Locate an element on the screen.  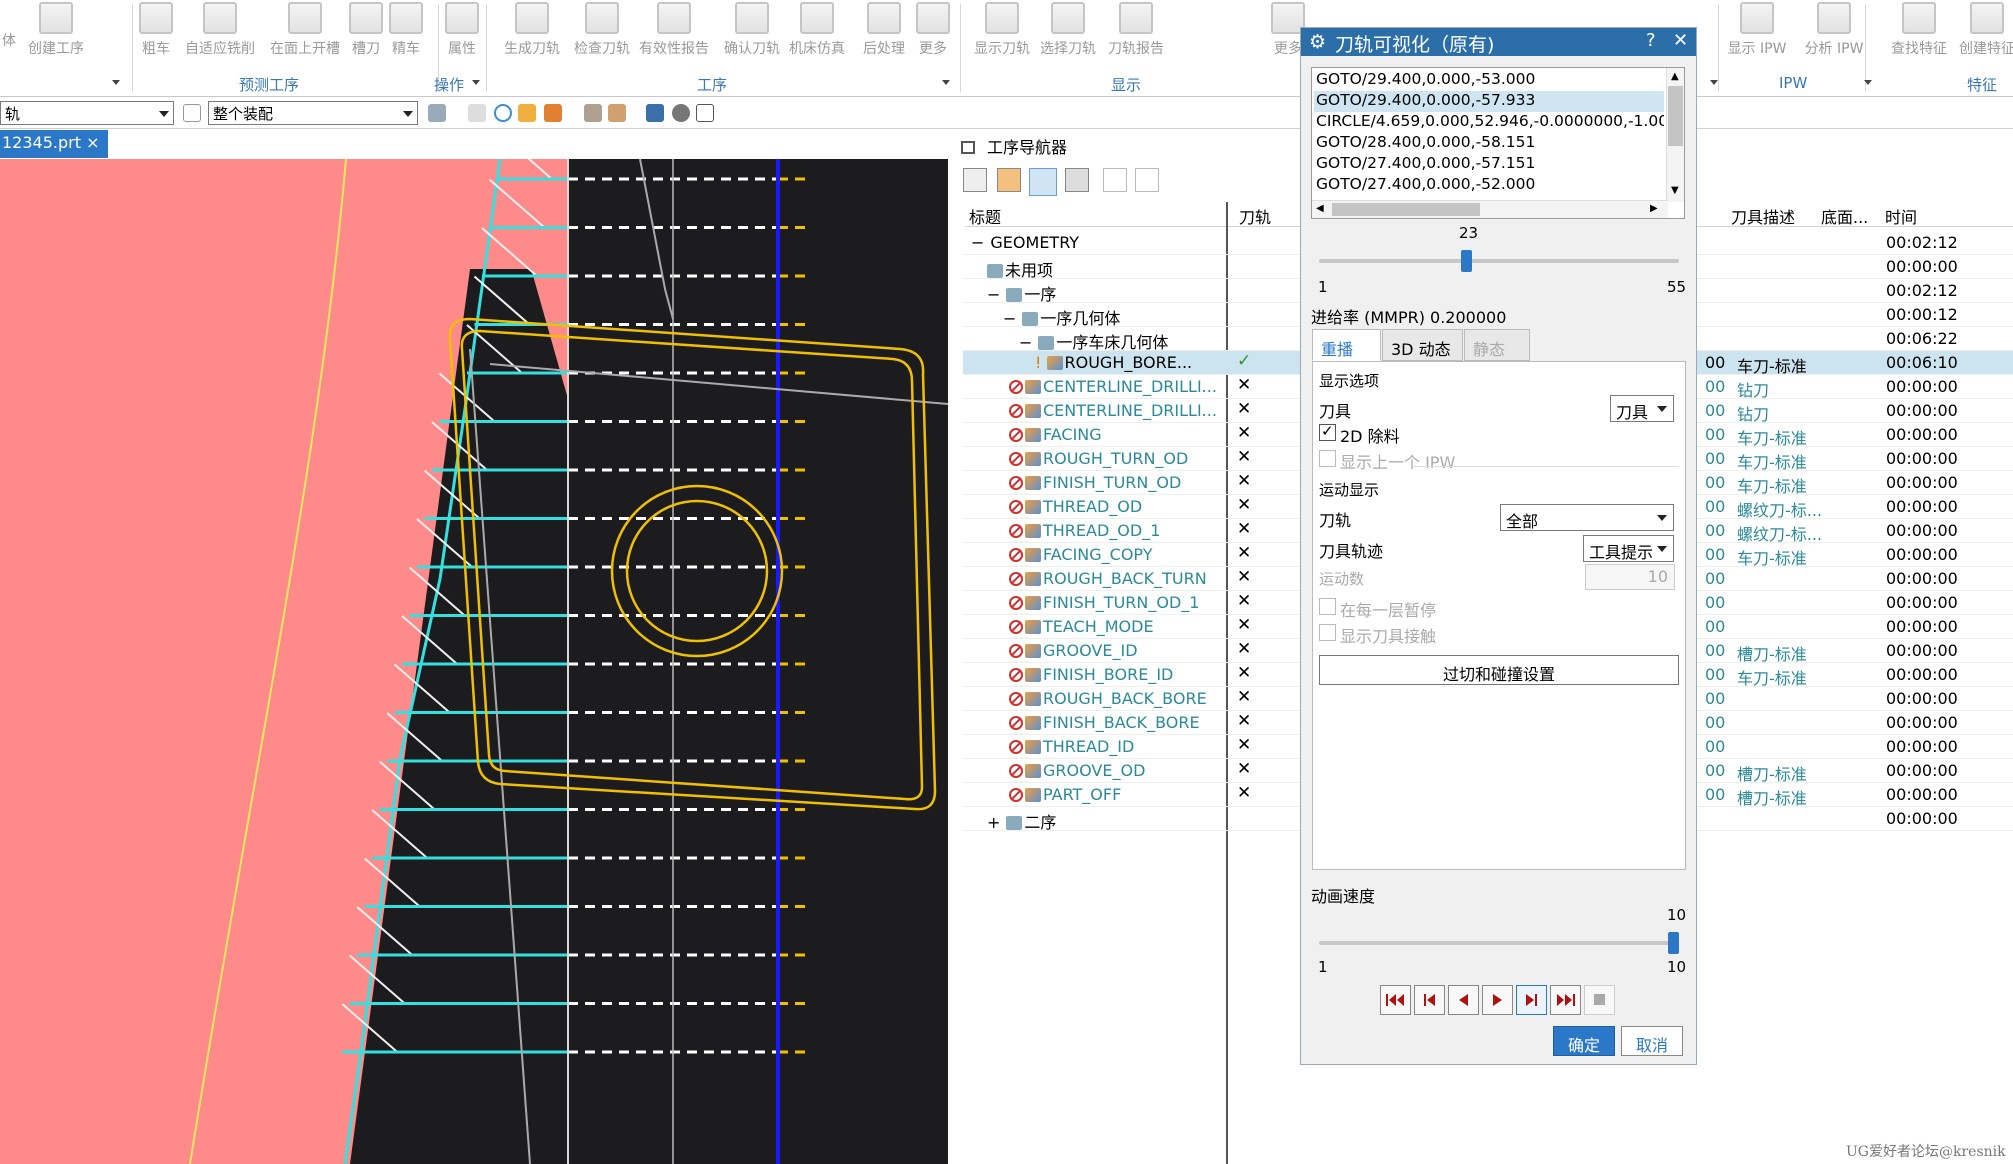
position-slider-track is located at coordinates (1499, 261).